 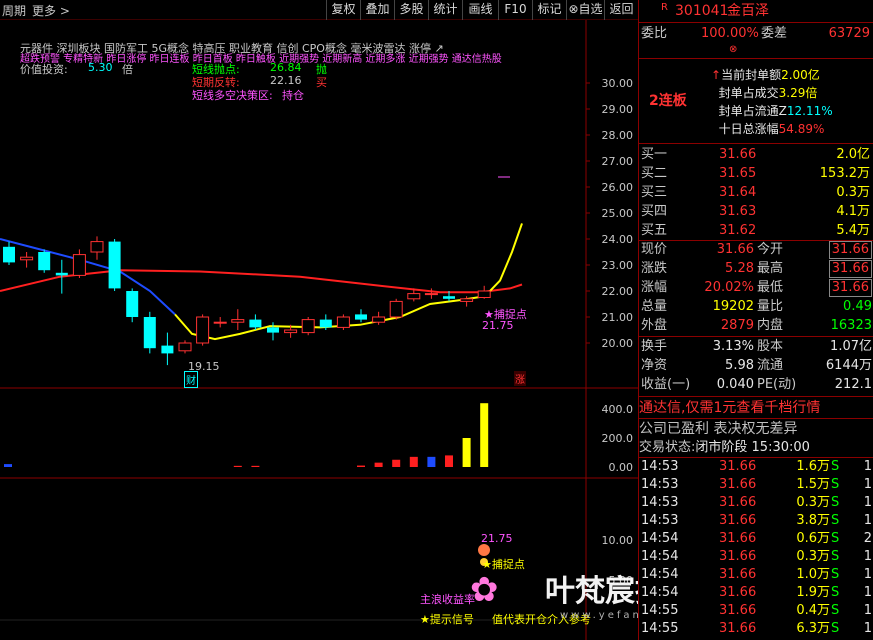 What do you see at coordinates (484, 550) in the screenshot?
I see `ind-signal-dot` at bounding box center [484, 550].